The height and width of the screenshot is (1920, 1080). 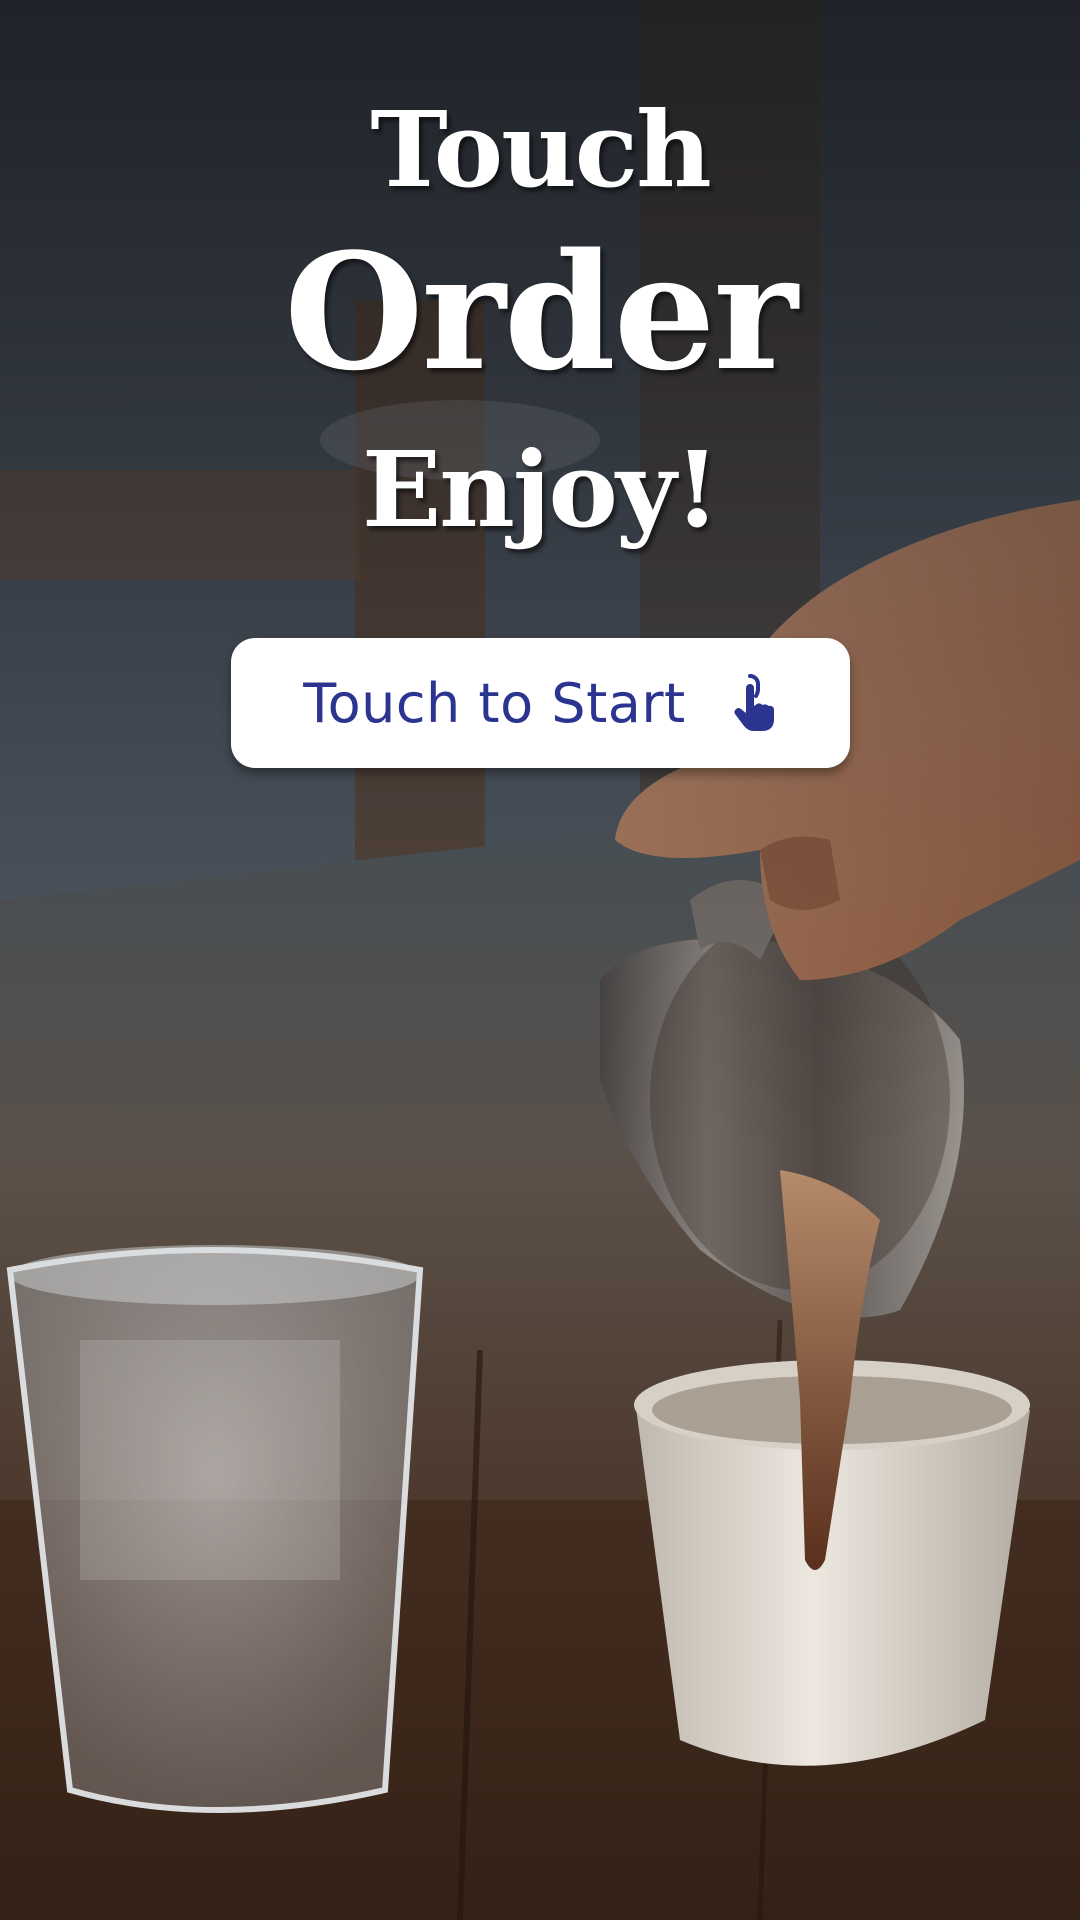 I want to click on tap-hand-icon, so click(x=753, y=703).